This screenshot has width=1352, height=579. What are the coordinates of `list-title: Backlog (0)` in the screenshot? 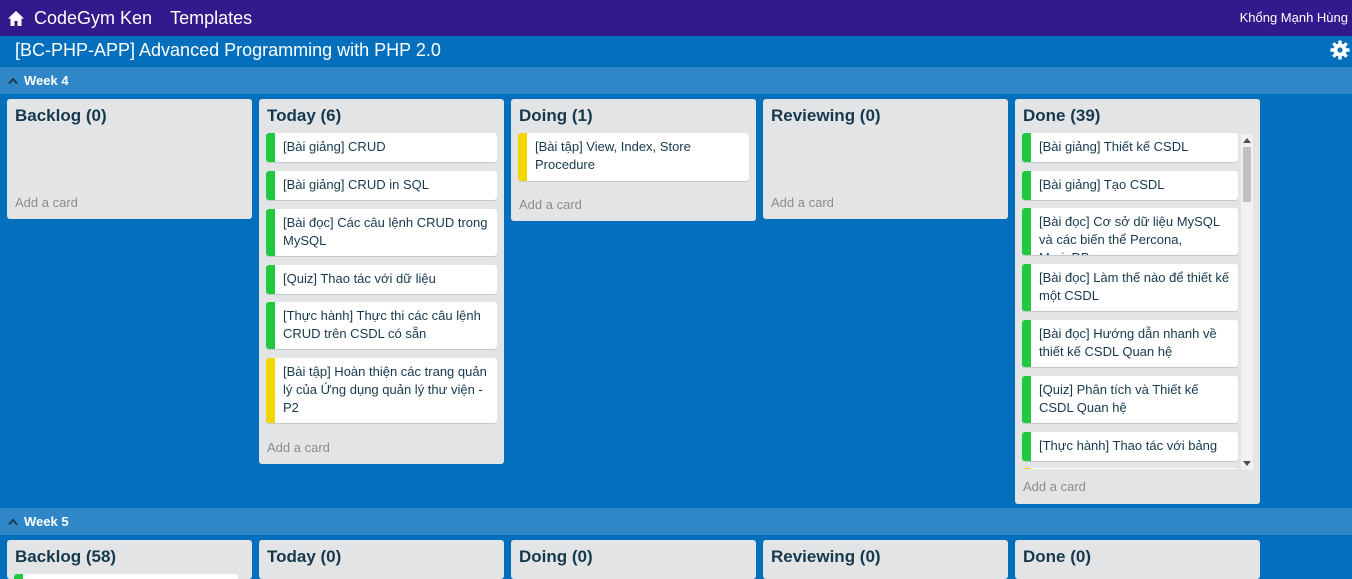 It's located at (61, 115).